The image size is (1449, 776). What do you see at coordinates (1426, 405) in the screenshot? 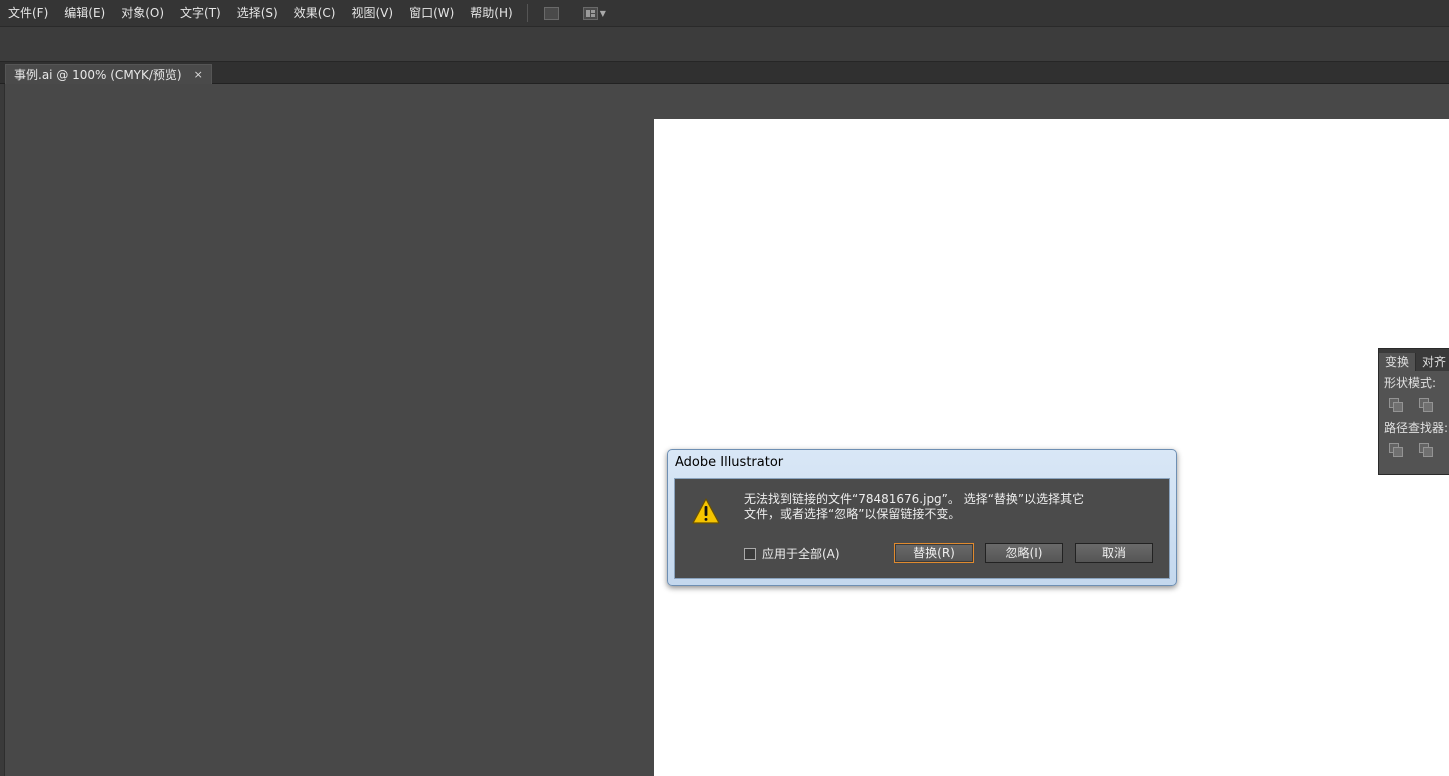
I see `minus-front-icon` at bounding box center [1426, 405].